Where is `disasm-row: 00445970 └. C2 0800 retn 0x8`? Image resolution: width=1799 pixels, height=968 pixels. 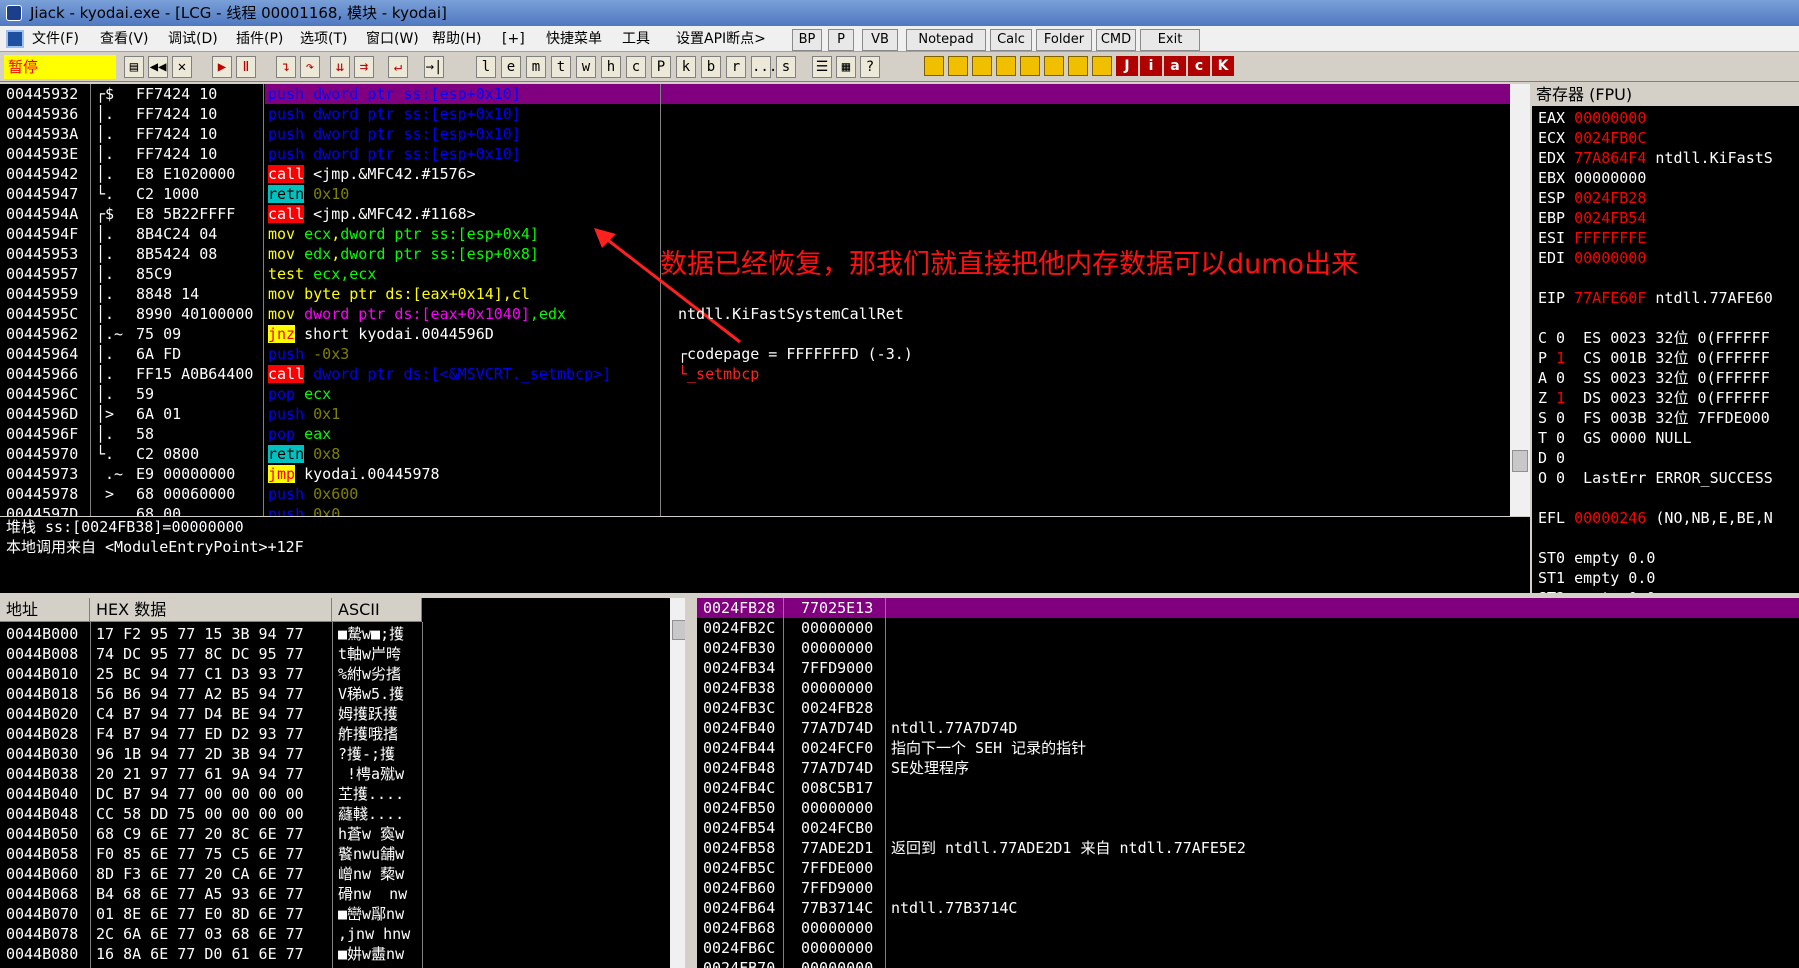
disasm-row: 00445970 └. C2 0800 retn 0x8 is located at coordinates (755, 454).